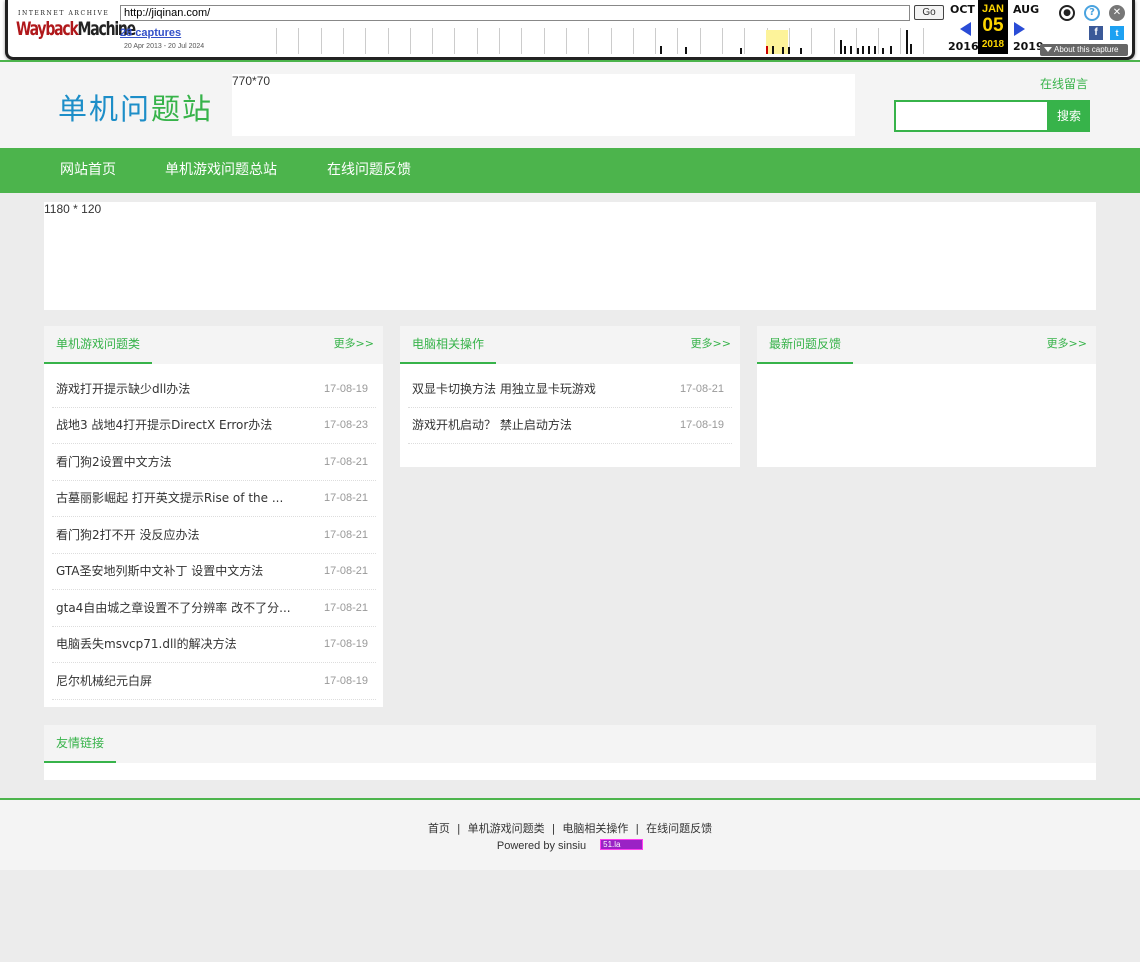 The height and width of the screenshot is (962, 1140). Describe the element at coordinates (439, 828) in the screenshot. I see `footer-link-home: 首页` at that location.